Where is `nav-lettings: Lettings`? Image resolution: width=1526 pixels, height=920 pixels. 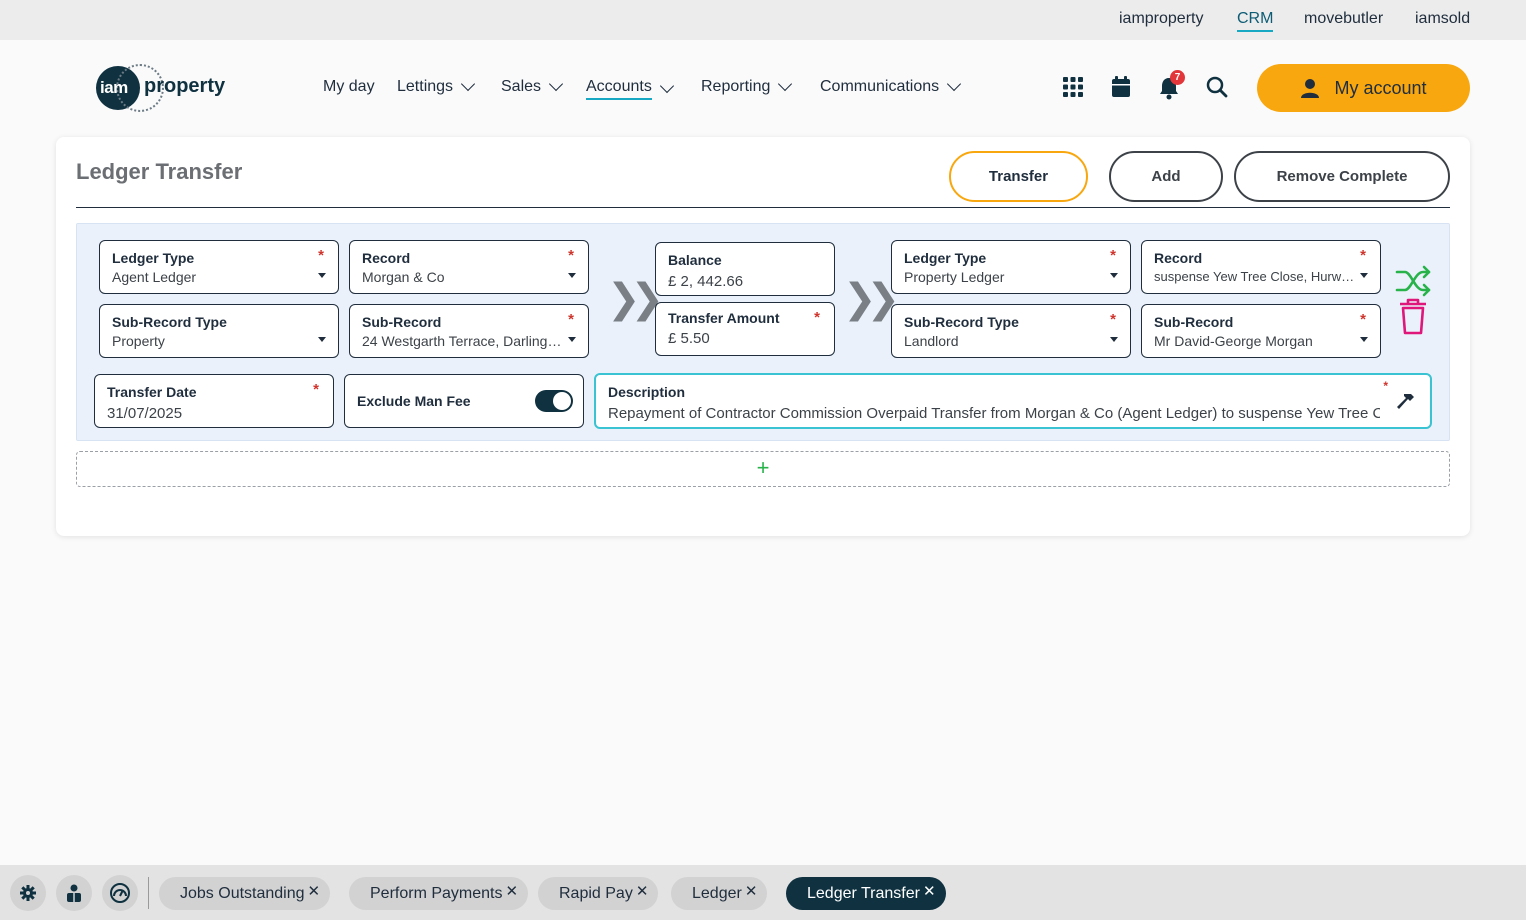
nav-lettings: Lettings is located at coordinates (436, 86).